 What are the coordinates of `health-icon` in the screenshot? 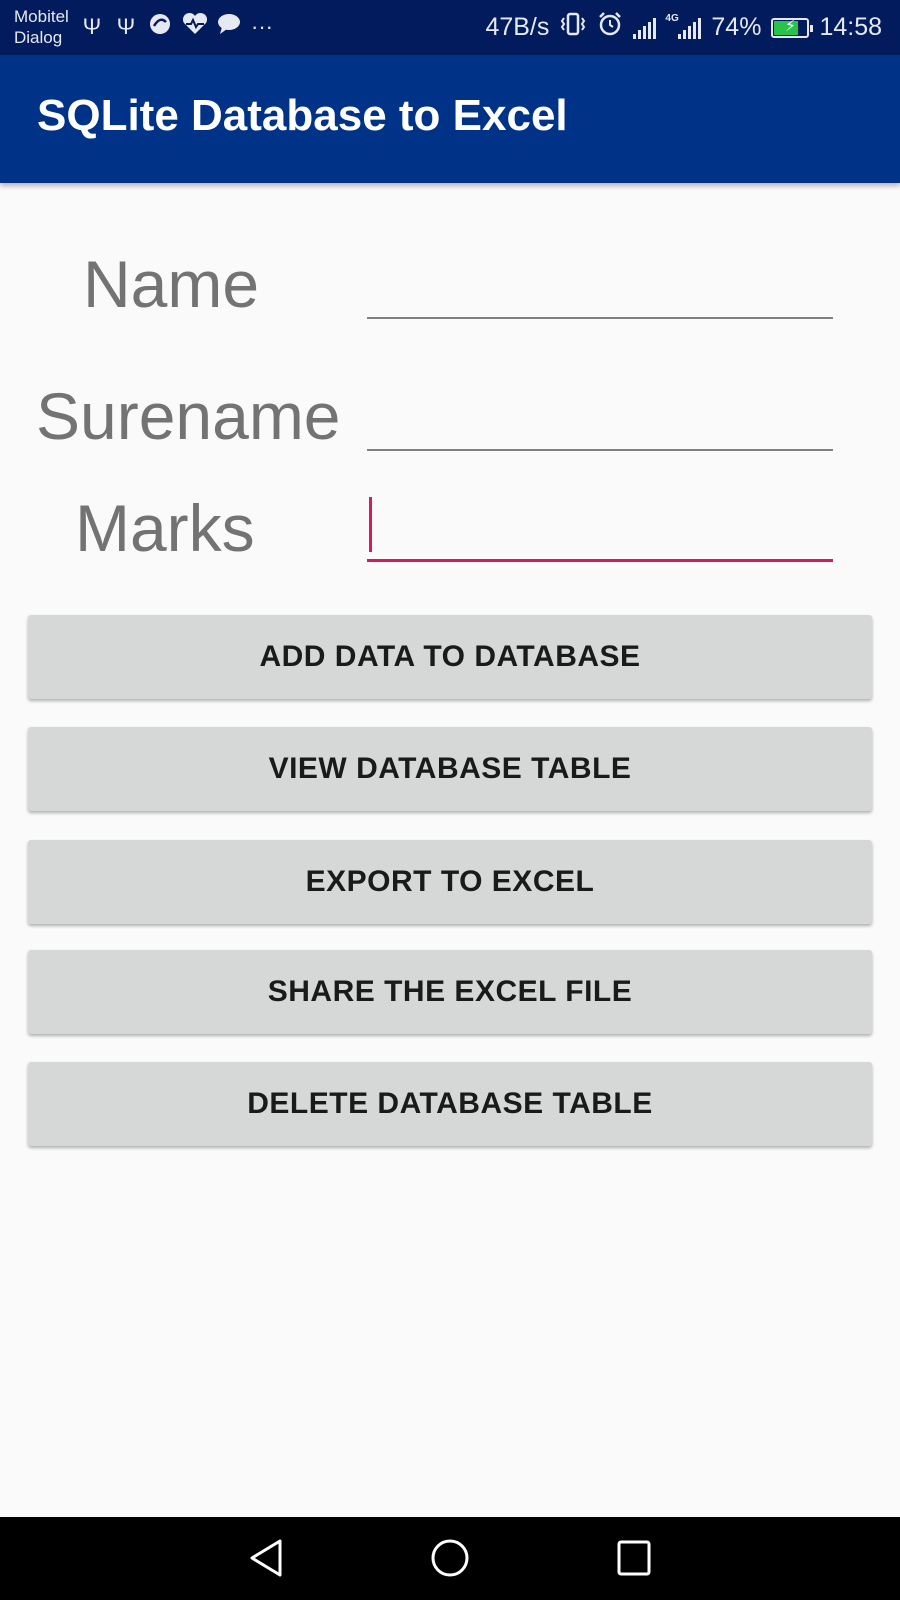 It's located at (195, 27).